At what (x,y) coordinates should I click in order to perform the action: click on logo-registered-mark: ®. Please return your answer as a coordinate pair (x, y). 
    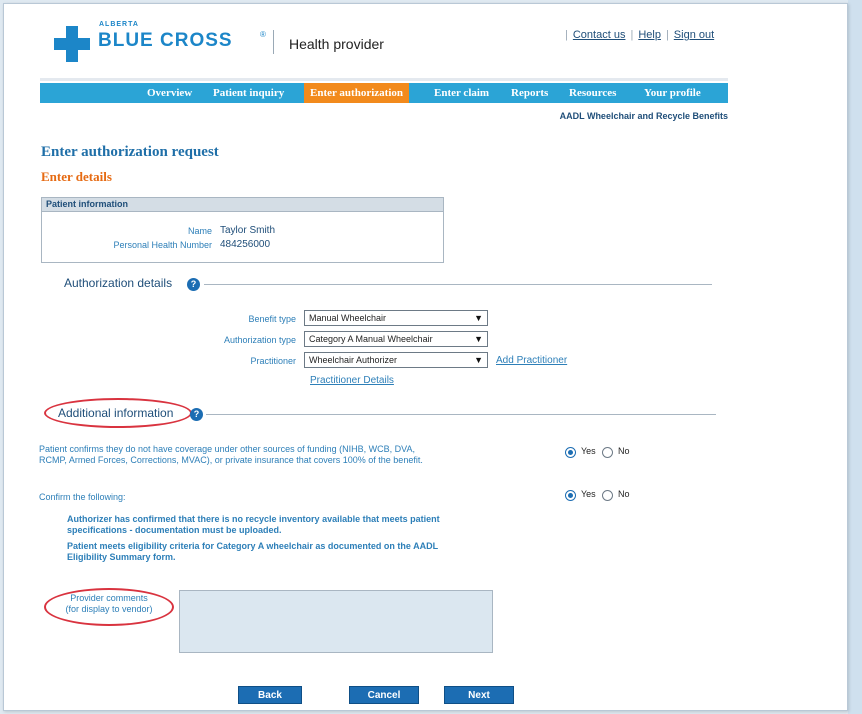
    Looking at the image, I should click on (263, 34).